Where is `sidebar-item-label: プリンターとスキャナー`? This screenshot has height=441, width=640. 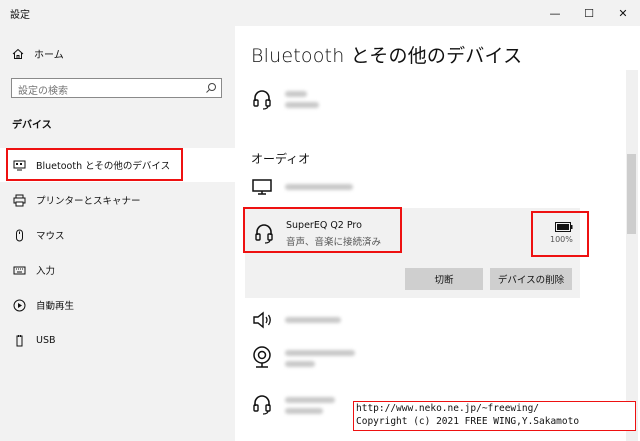
sidebar-item-label: プリンターとスキャナー is located at coordinates (88, 201).